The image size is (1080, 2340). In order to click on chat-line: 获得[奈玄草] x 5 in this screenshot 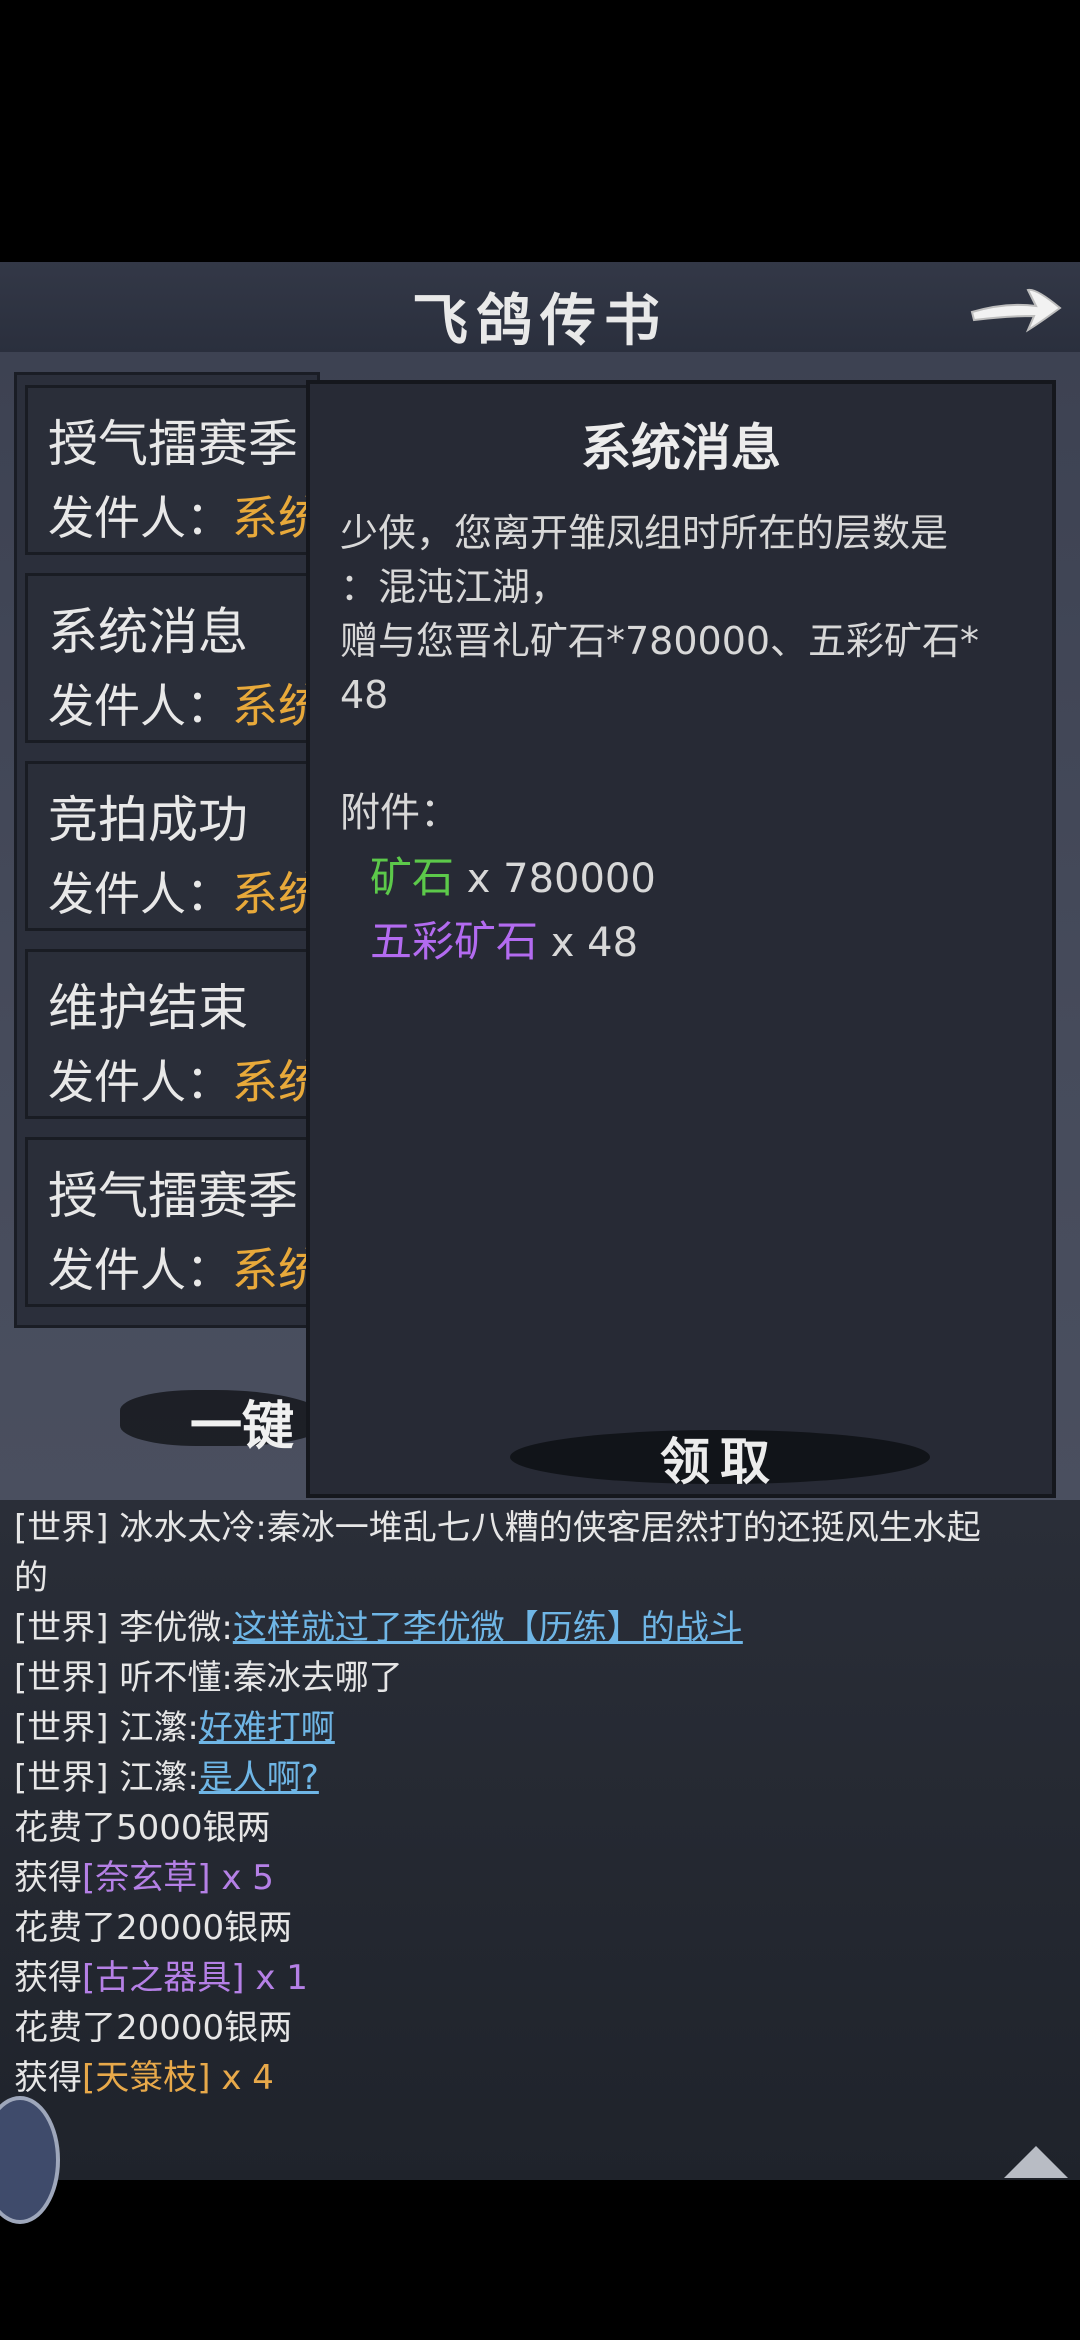, I will do `click(144, 1878)`.